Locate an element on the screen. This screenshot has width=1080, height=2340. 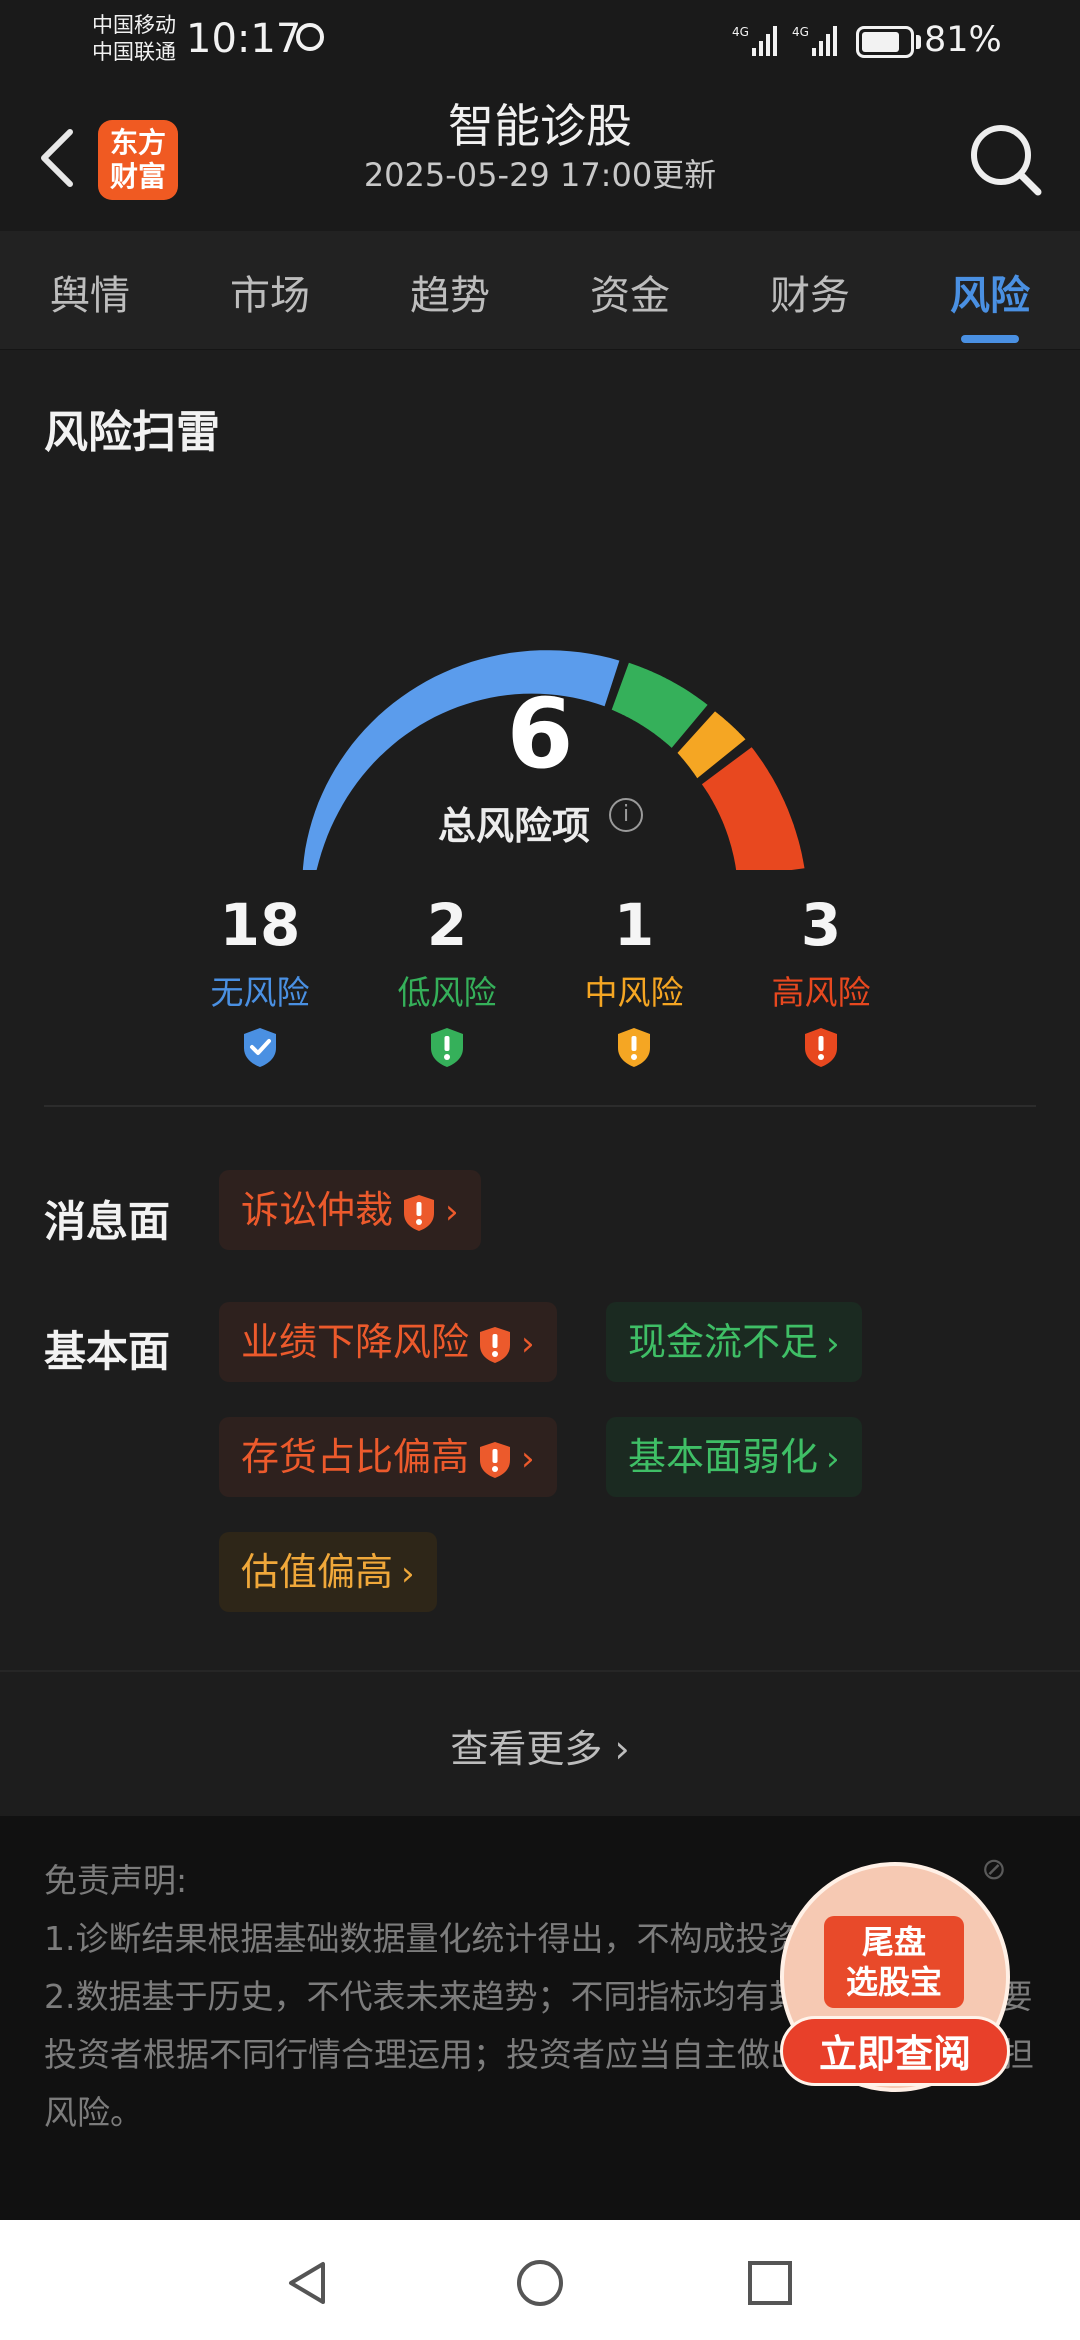
stat-label: 高风险 is located at coordinates (821, 992).